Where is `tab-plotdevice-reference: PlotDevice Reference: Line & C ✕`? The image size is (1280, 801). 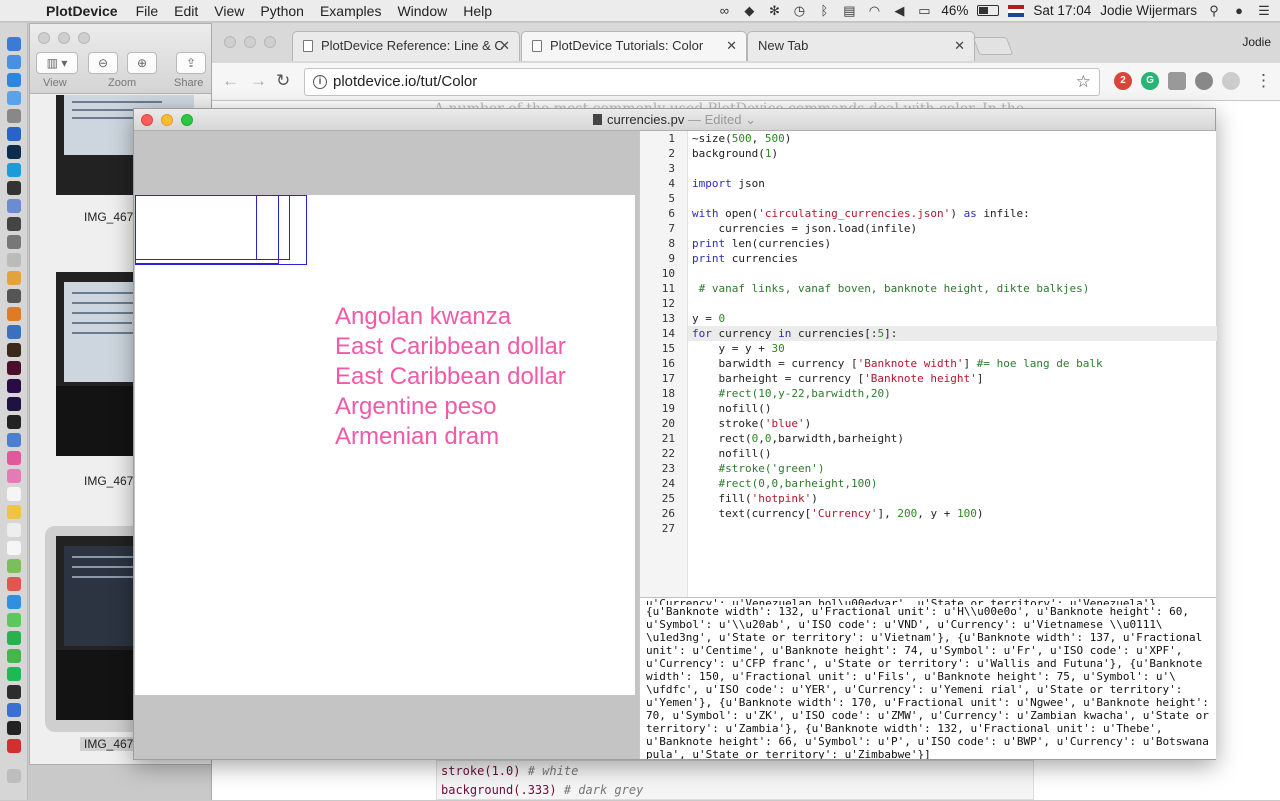 tab-plotdevice-reference: PlotDevice Reference: Line & C ✕ is located at coordinates (406, 46).